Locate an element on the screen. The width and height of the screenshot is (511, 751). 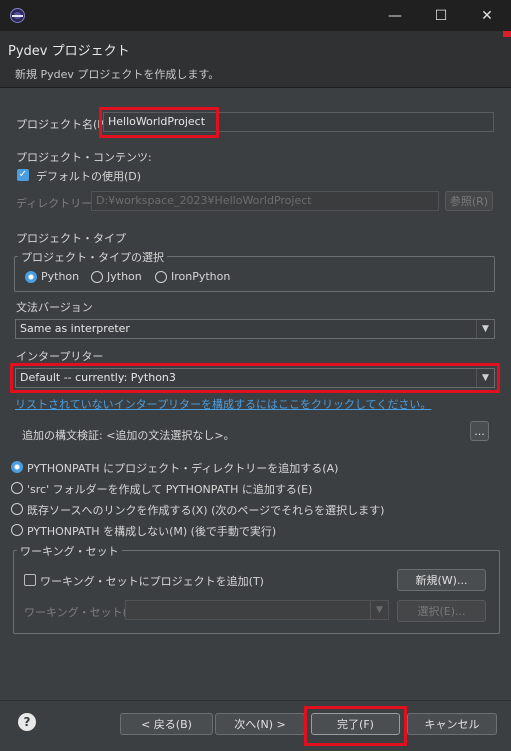
browse-button: 参照(R) is located at coordinates (469, 201).